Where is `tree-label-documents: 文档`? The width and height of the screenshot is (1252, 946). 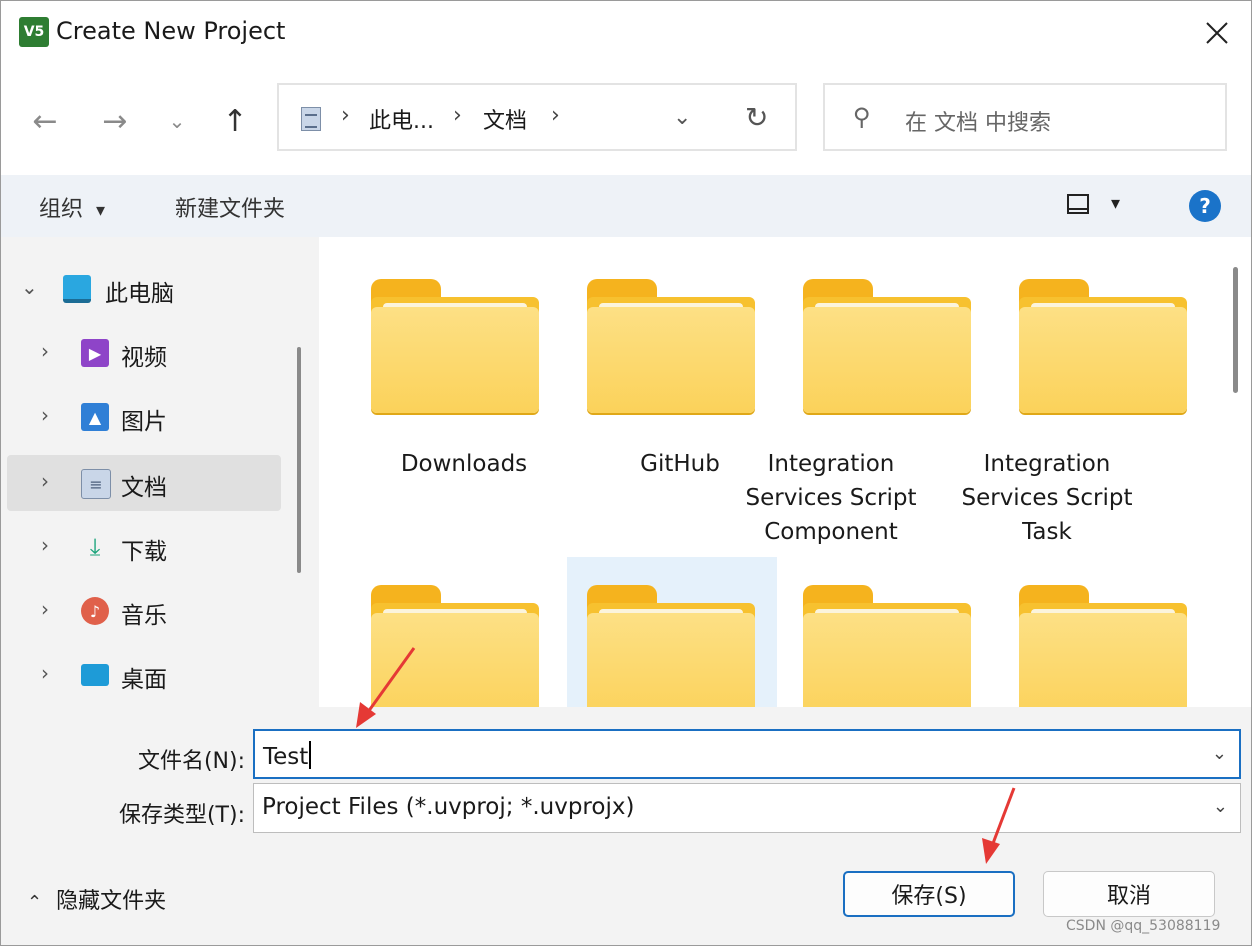
tree-label-documents: 文档 is located at coordinates (144, 488).